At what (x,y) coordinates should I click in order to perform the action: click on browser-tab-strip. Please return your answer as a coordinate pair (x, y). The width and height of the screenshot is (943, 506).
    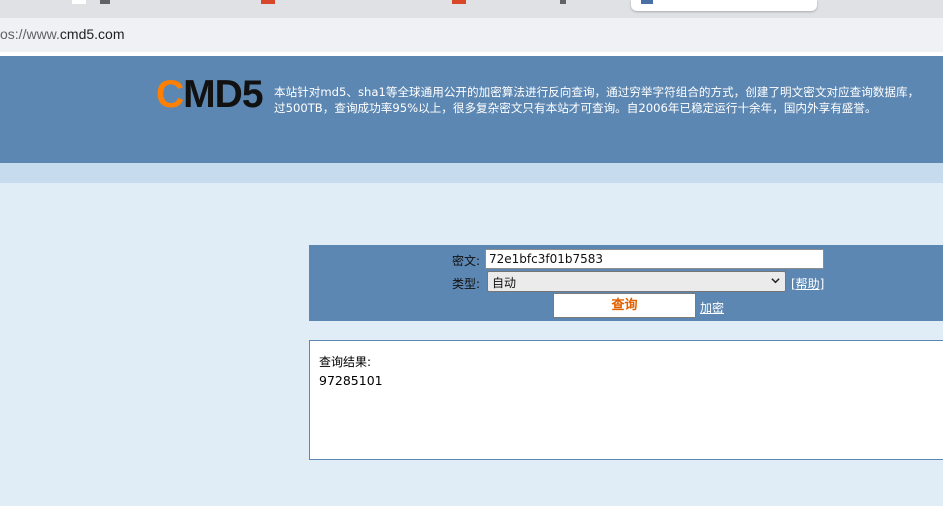
    Looking at the image, I should click on (471, 9).